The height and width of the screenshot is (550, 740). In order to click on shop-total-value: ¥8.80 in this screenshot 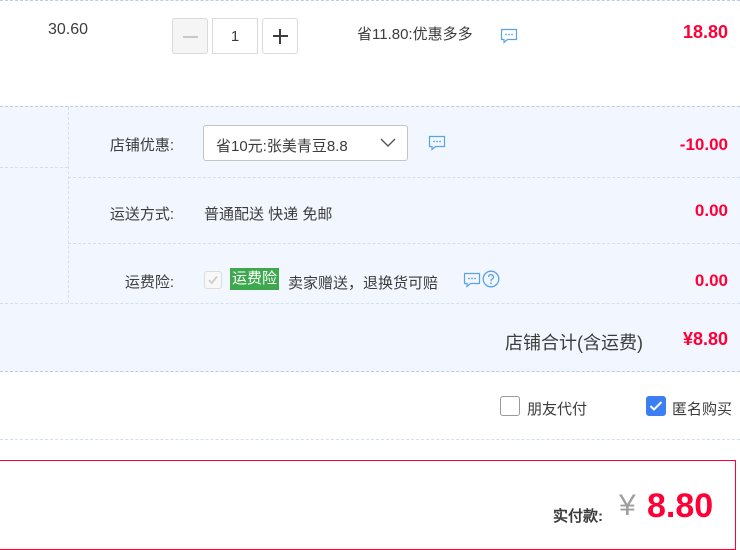, I will do `click(705, 339)`.